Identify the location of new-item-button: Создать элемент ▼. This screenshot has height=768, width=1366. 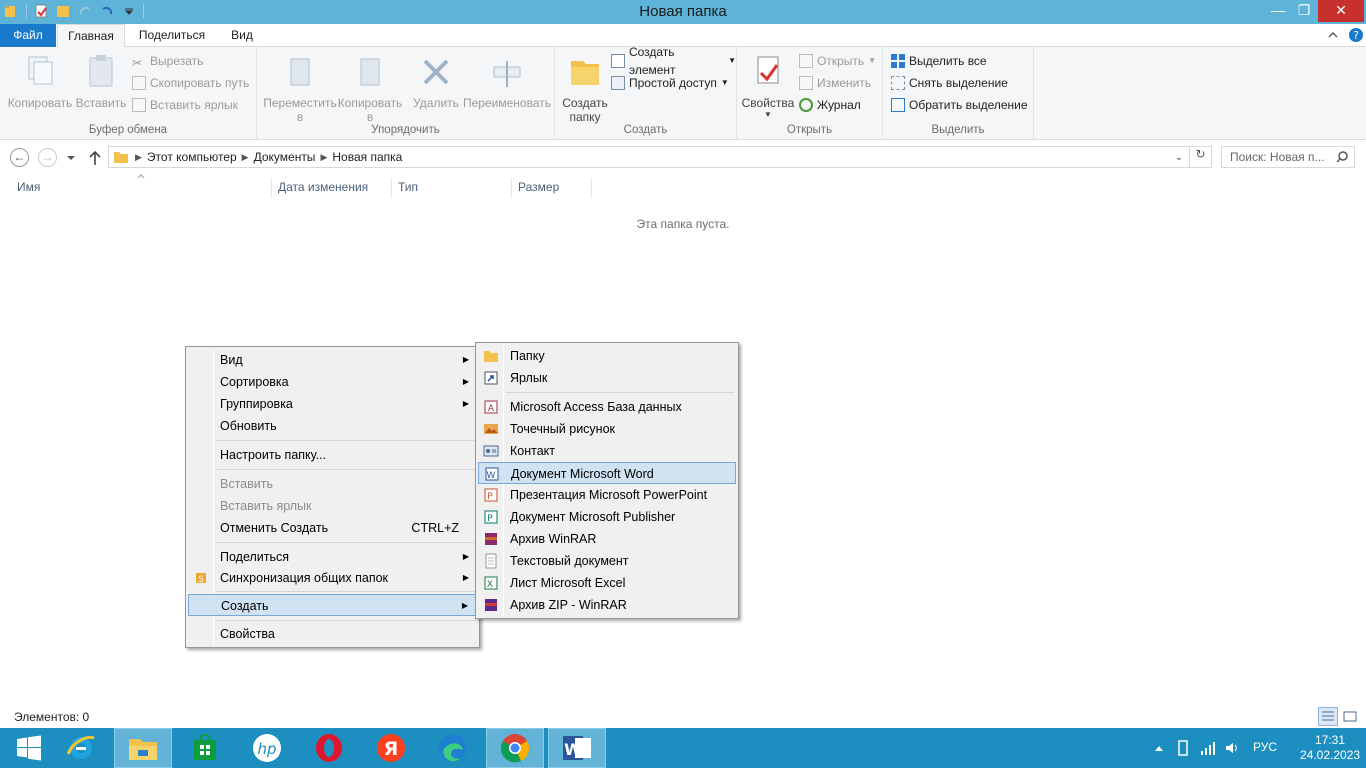
(673, 61).